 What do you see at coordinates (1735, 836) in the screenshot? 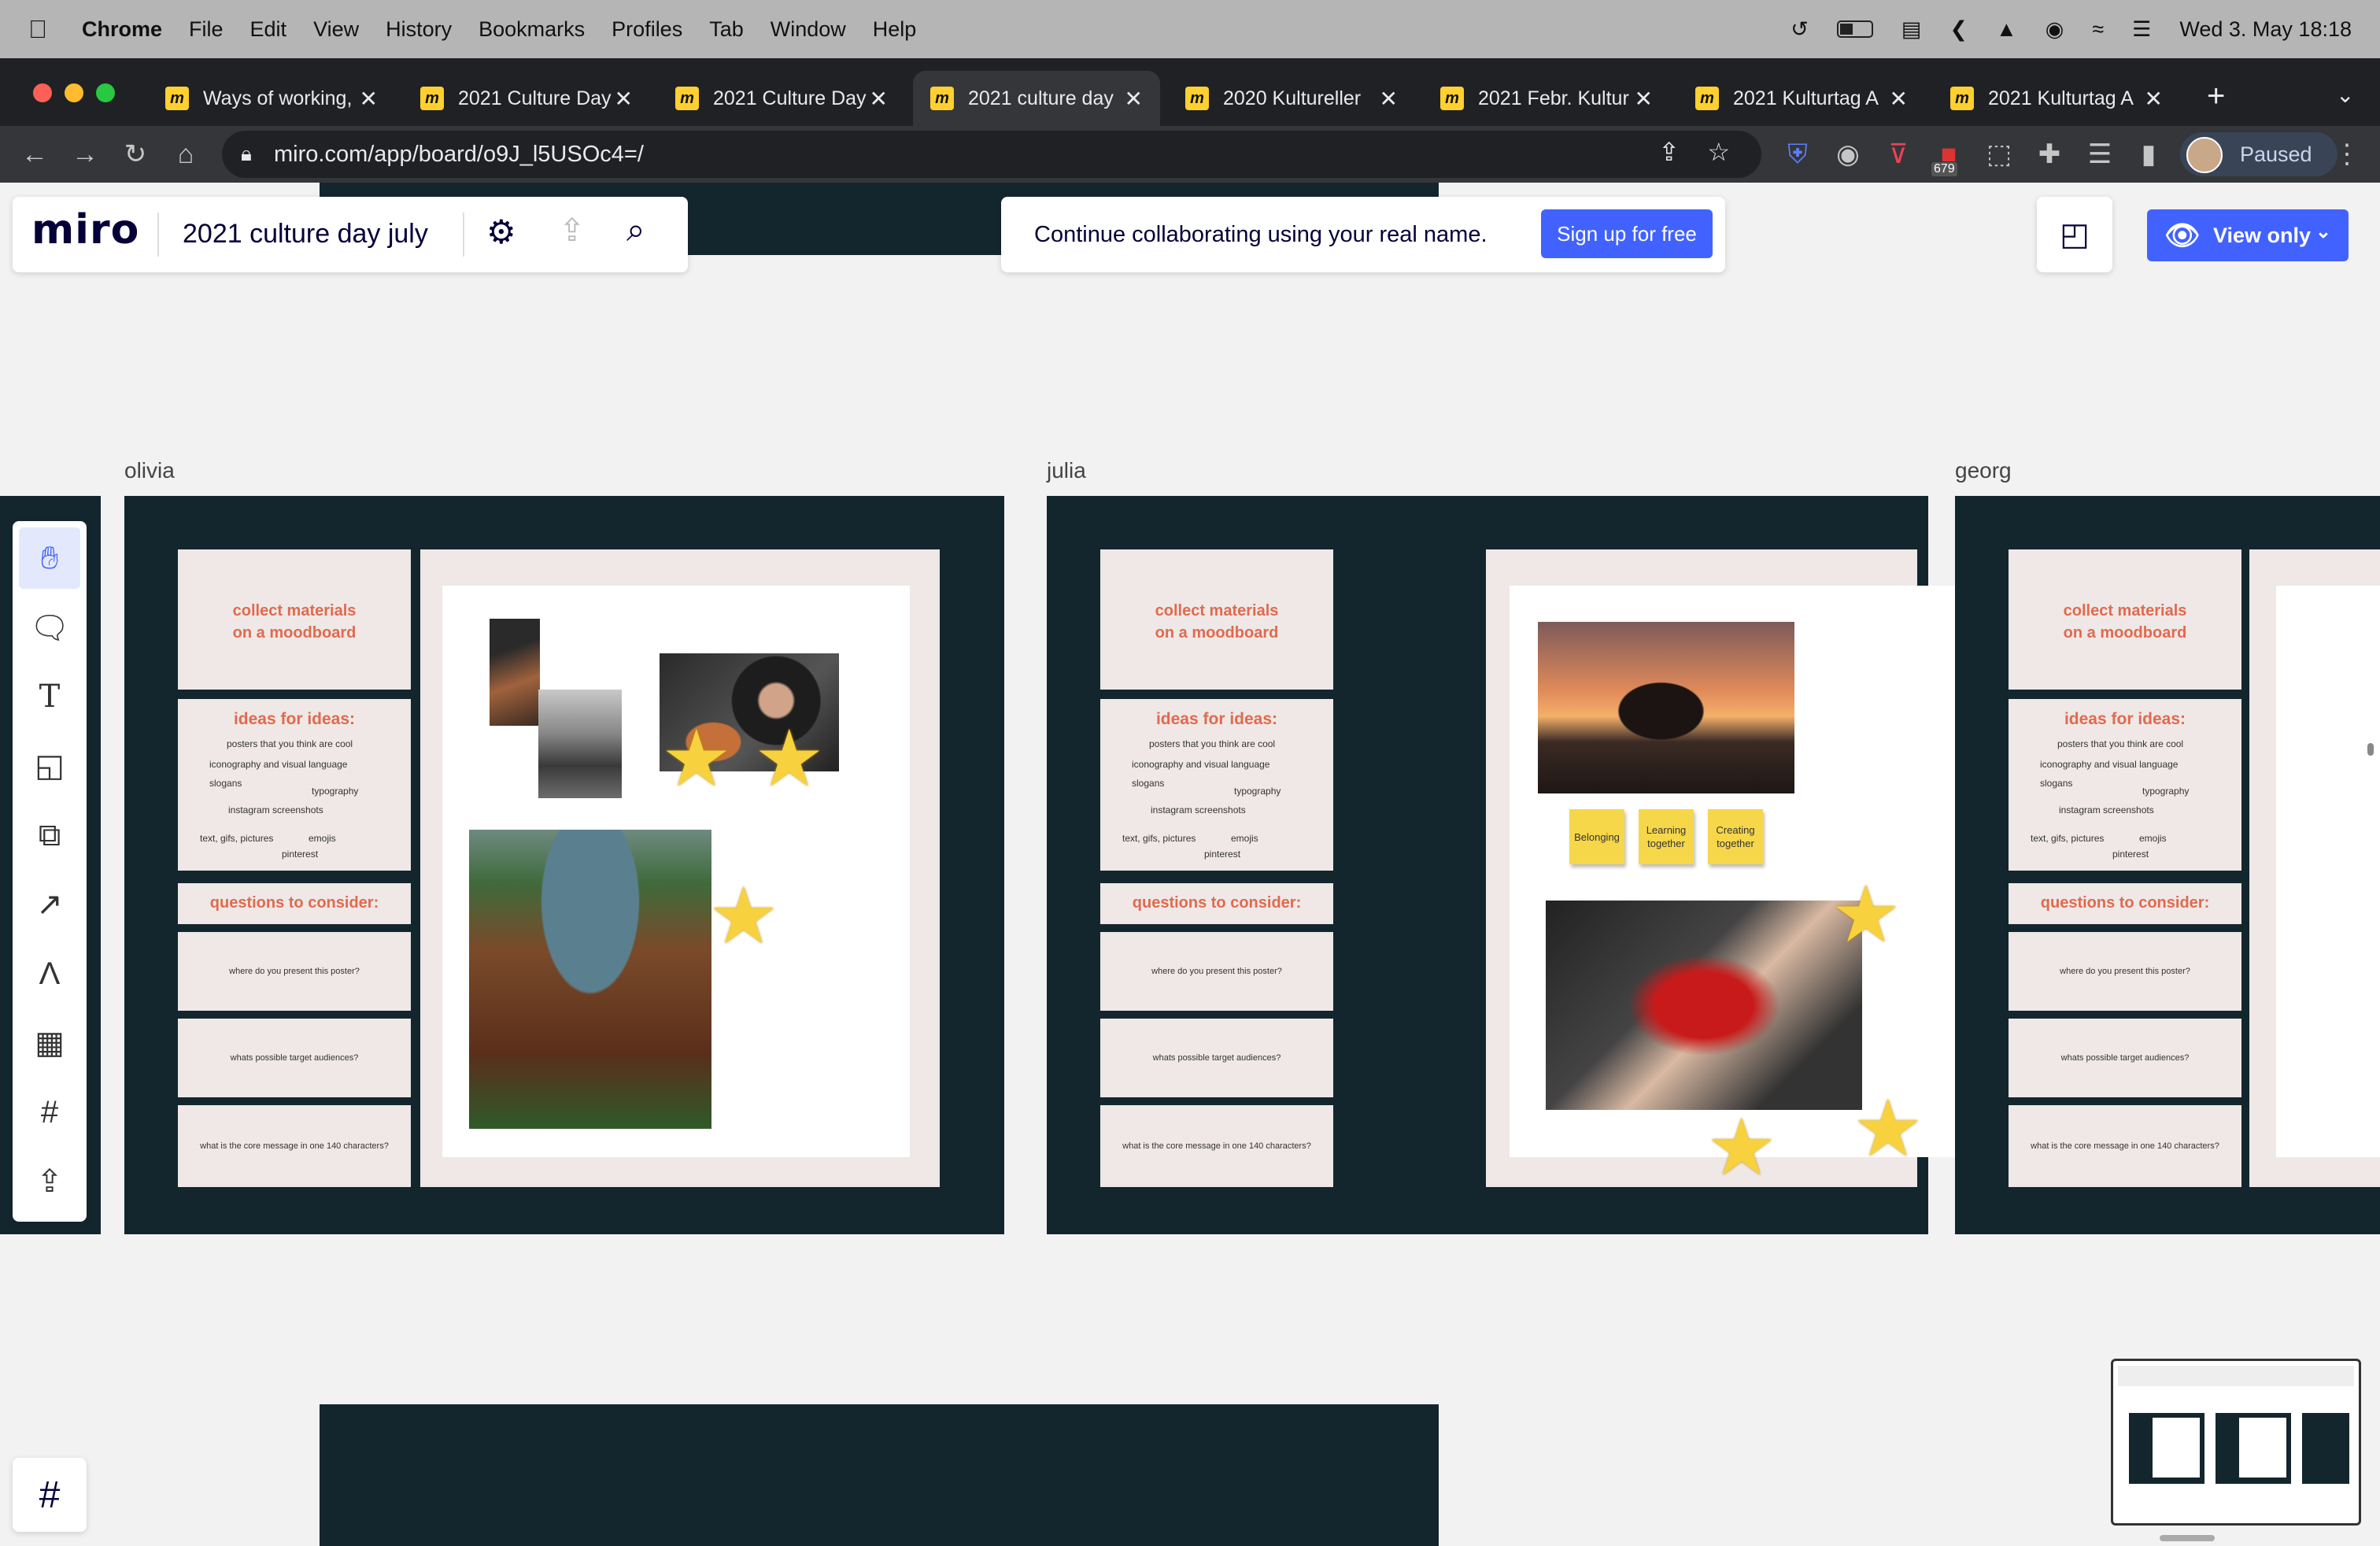
I see `sticky-note-creating-together: Creating together` at bounding box center [1735, 836].